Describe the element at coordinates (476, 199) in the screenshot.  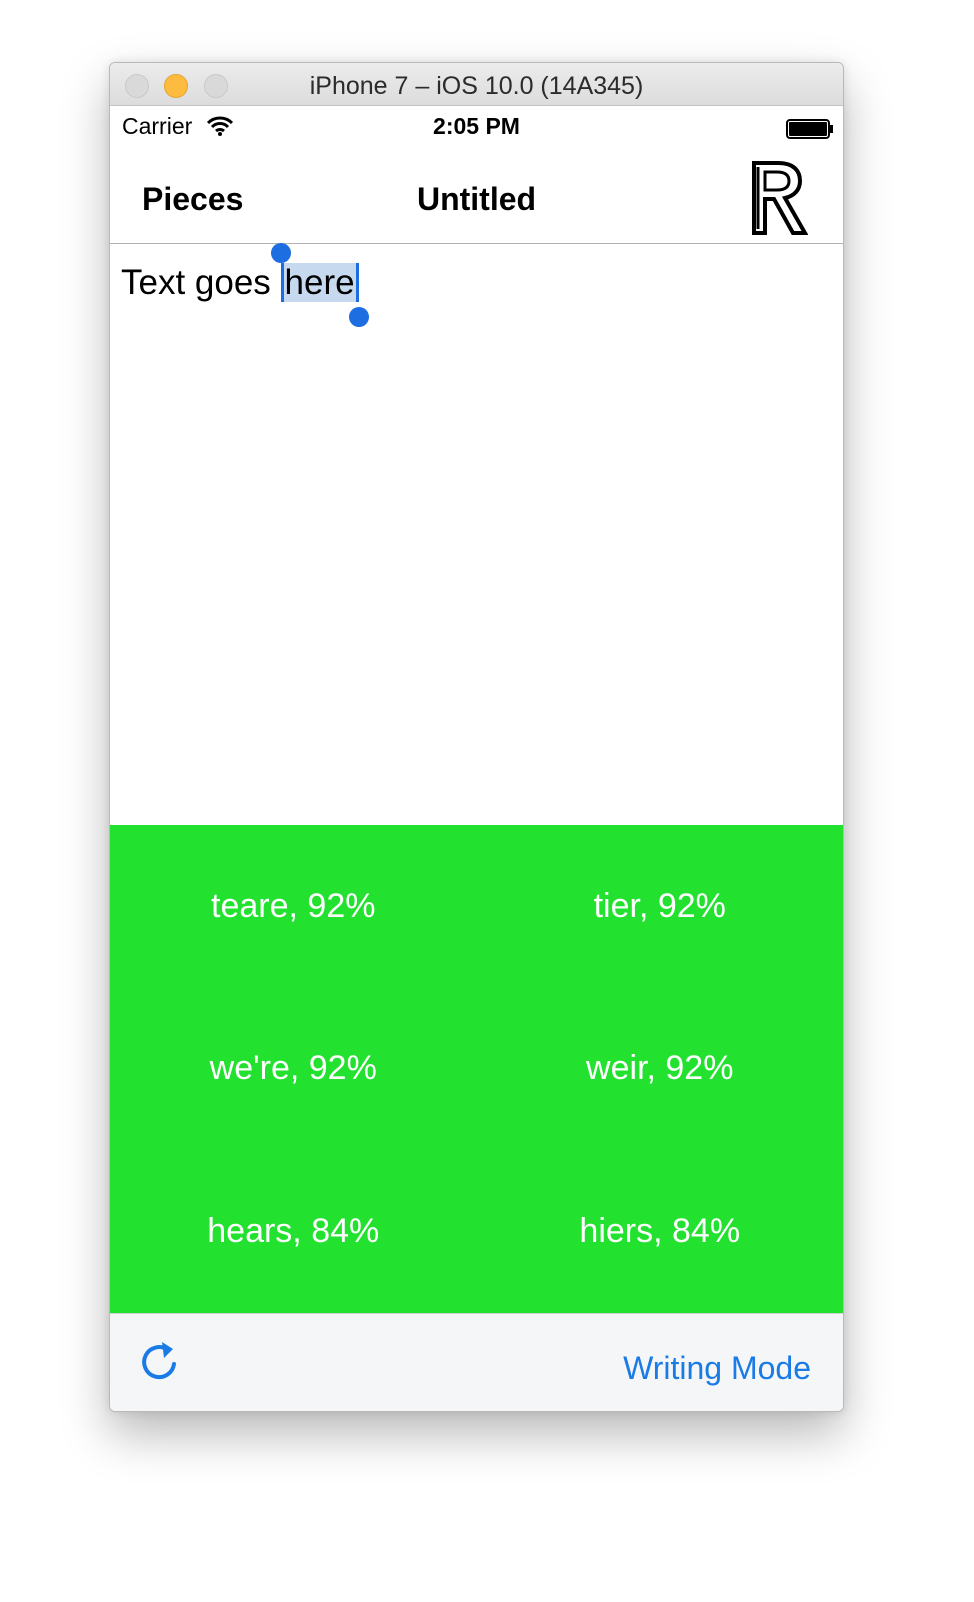
I see `document-title: Untitled` at that location.